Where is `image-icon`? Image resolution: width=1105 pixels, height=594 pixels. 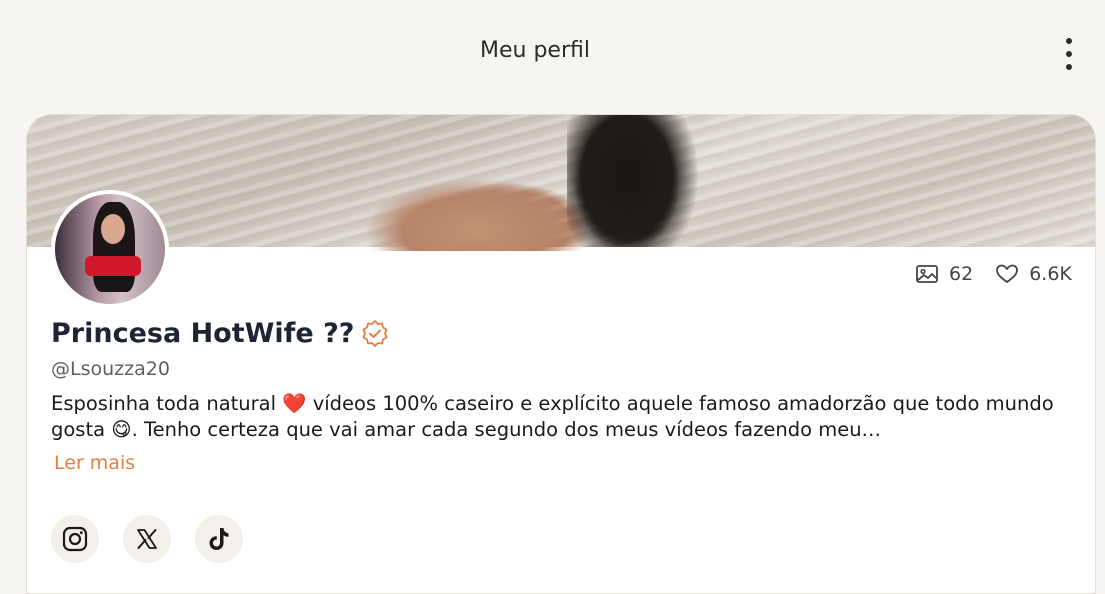
image-icon is located at coordinates (927, 274).